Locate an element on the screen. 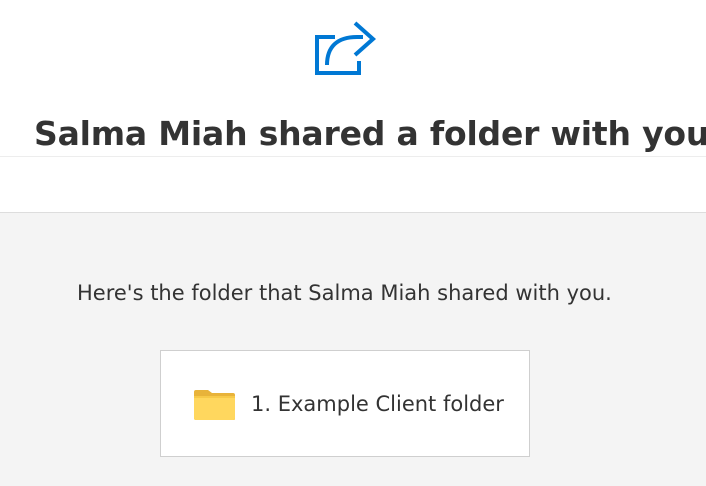  divider is located at coordinates (353, 156).